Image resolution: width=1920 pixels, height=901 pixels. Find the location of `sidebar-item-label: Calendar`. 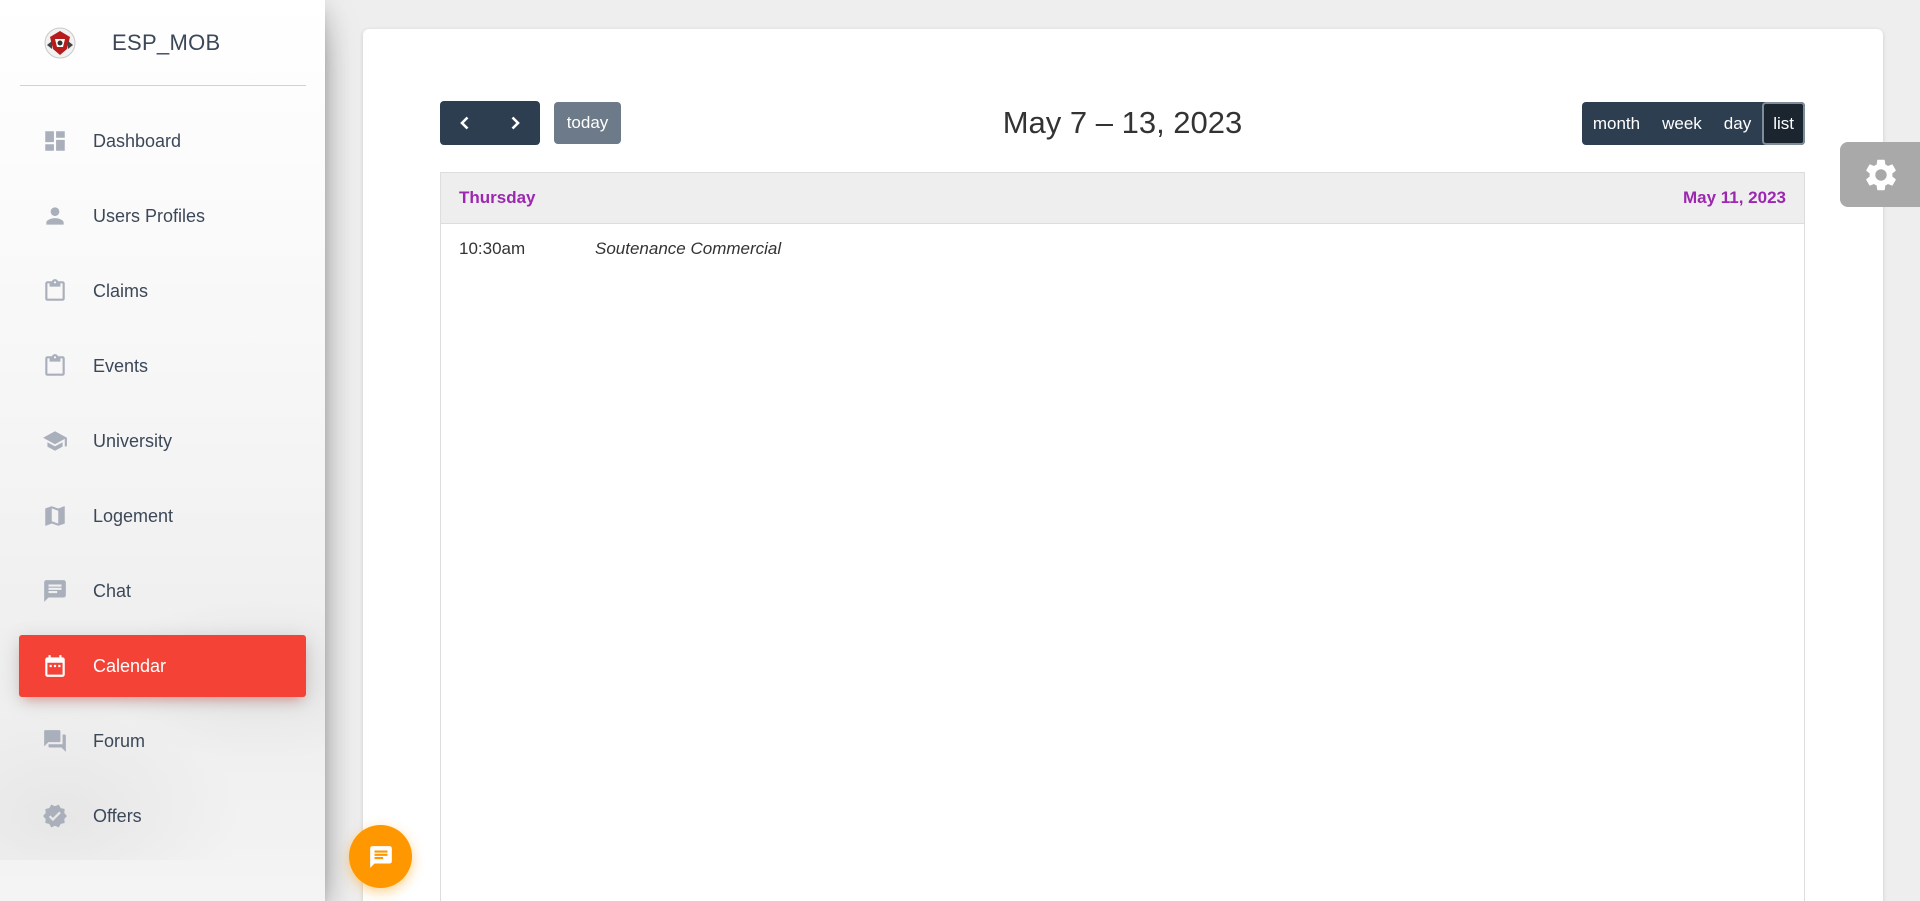

sidebar-item-label: Calendar is located at coordinates (130, 665).